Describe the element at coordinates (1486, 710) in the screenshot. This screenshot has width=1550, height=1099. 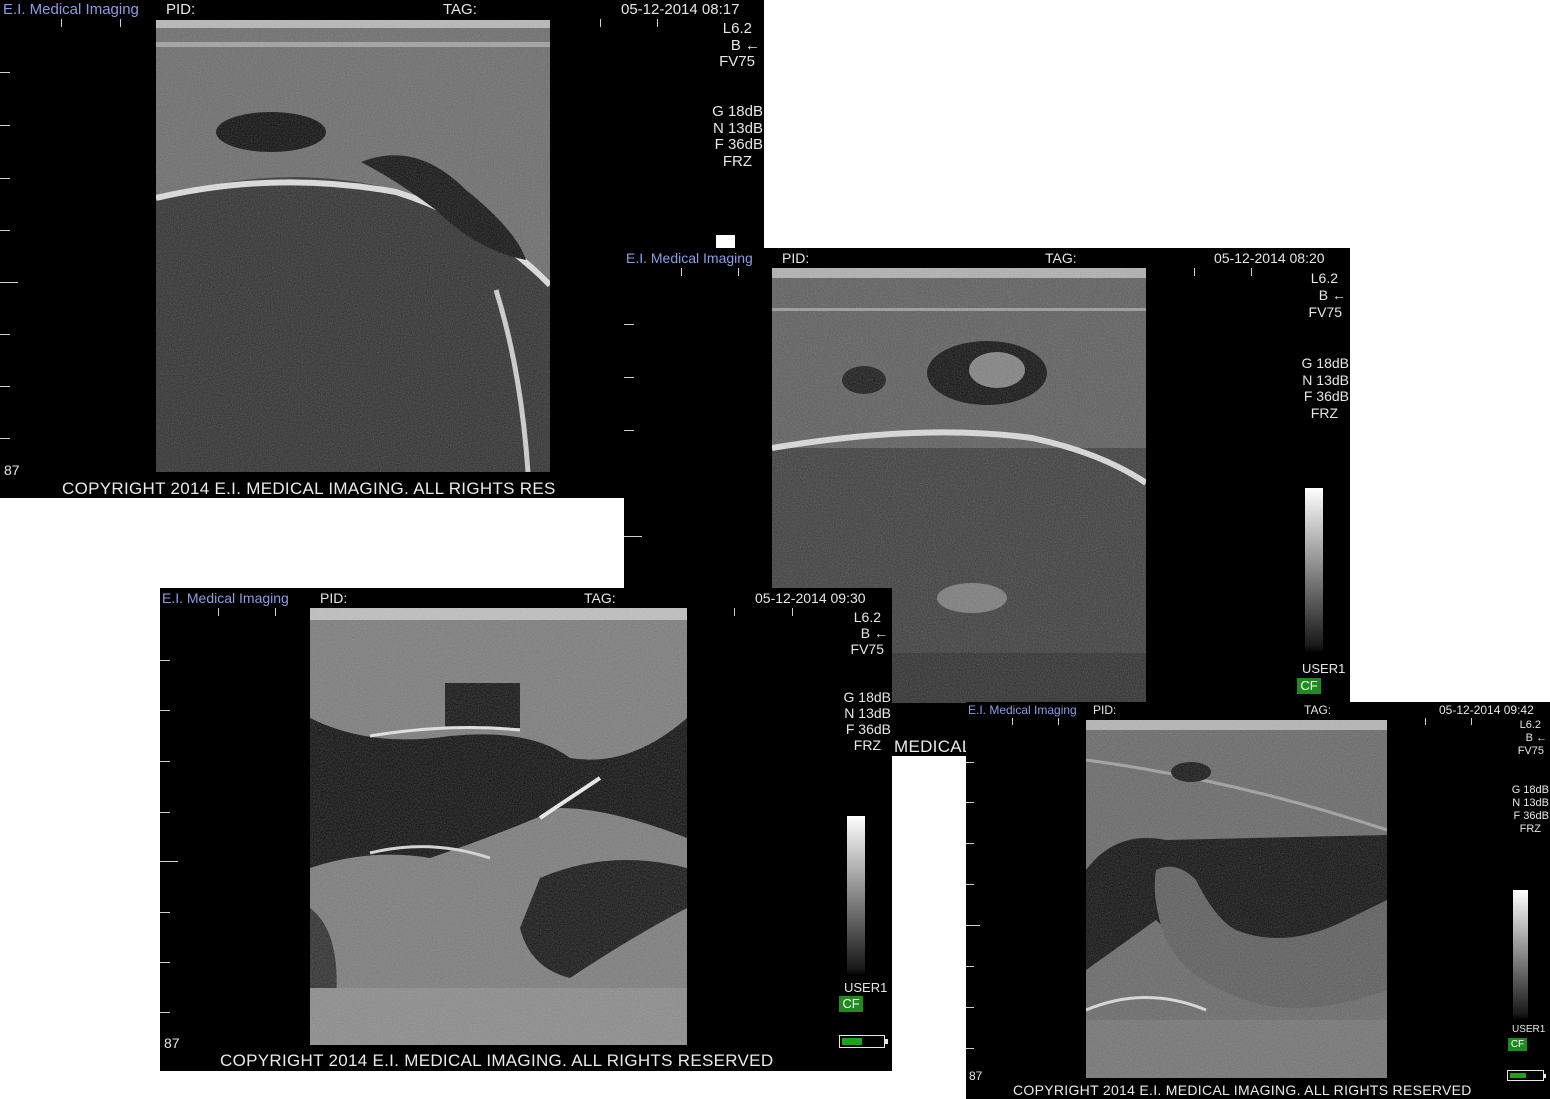
I see `timestamp: 05-12-2014 09:42` at that location.